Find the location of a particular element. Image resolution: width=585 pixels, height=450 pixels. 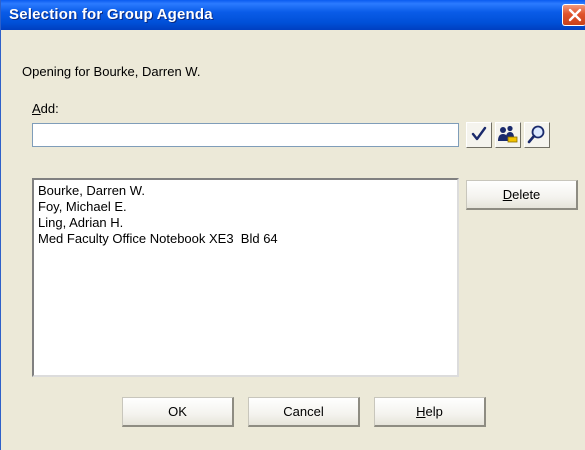

title-bar: Selection for Group Agenda is located at coordinates (293, 15).